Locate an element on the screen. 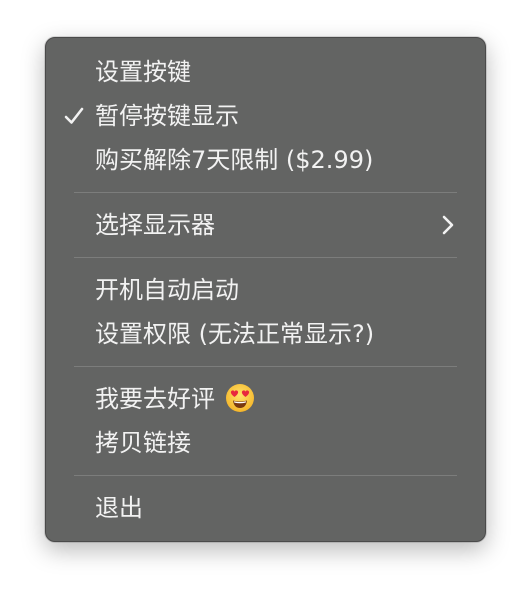 The width and height of the screenshot is (532, 596). menu-item-label: 拷贝链接 is located at coordinates (143, 443).